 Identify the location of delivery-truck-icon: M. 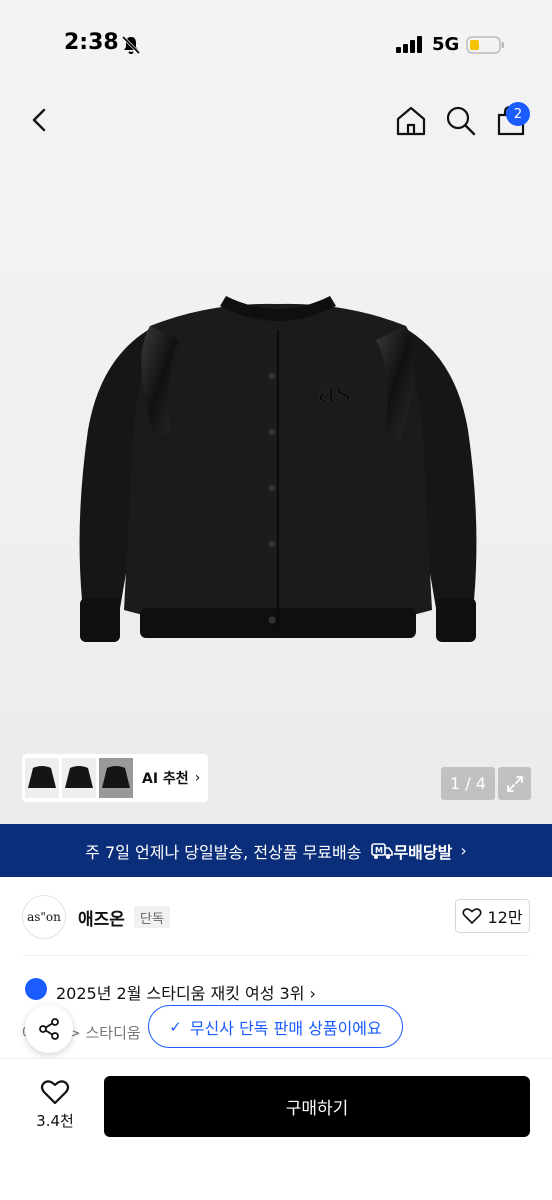
(382, 850).